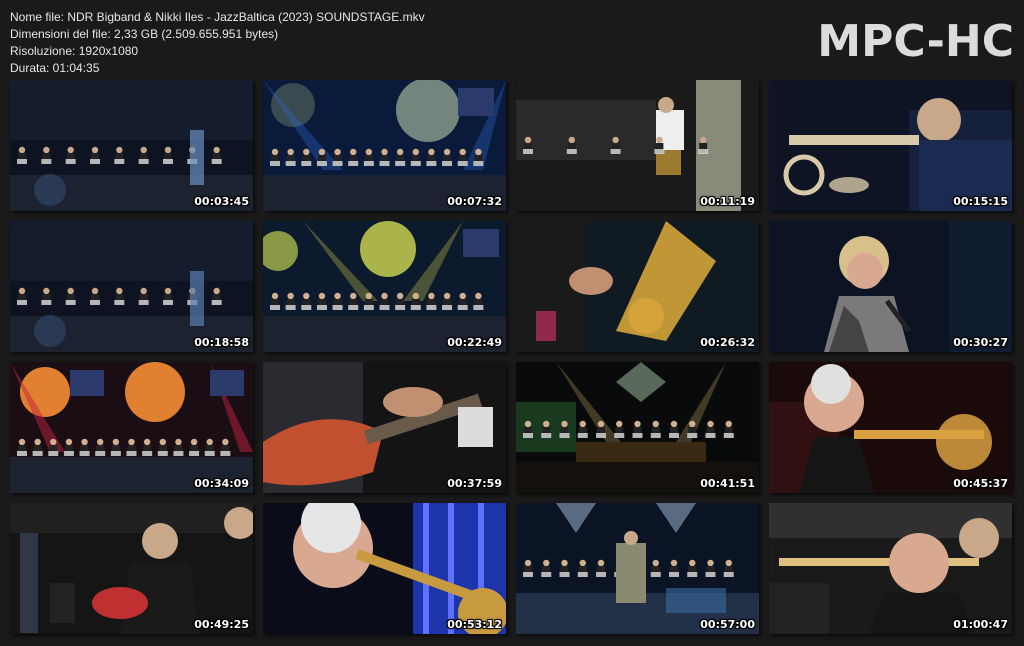 This screenshot has height=646, width=1024. Describe the element at coordinates (474, 342) in the screenshot. I see `timestamp-label: 00:22:49` at that location.